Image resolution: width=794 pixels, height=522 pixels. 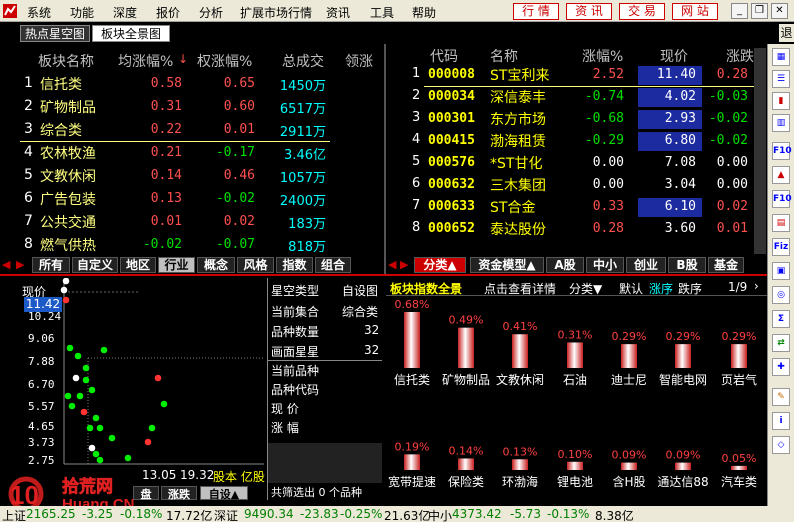 I want to click on menu-depth: 深度, so click(x=125, y=12).